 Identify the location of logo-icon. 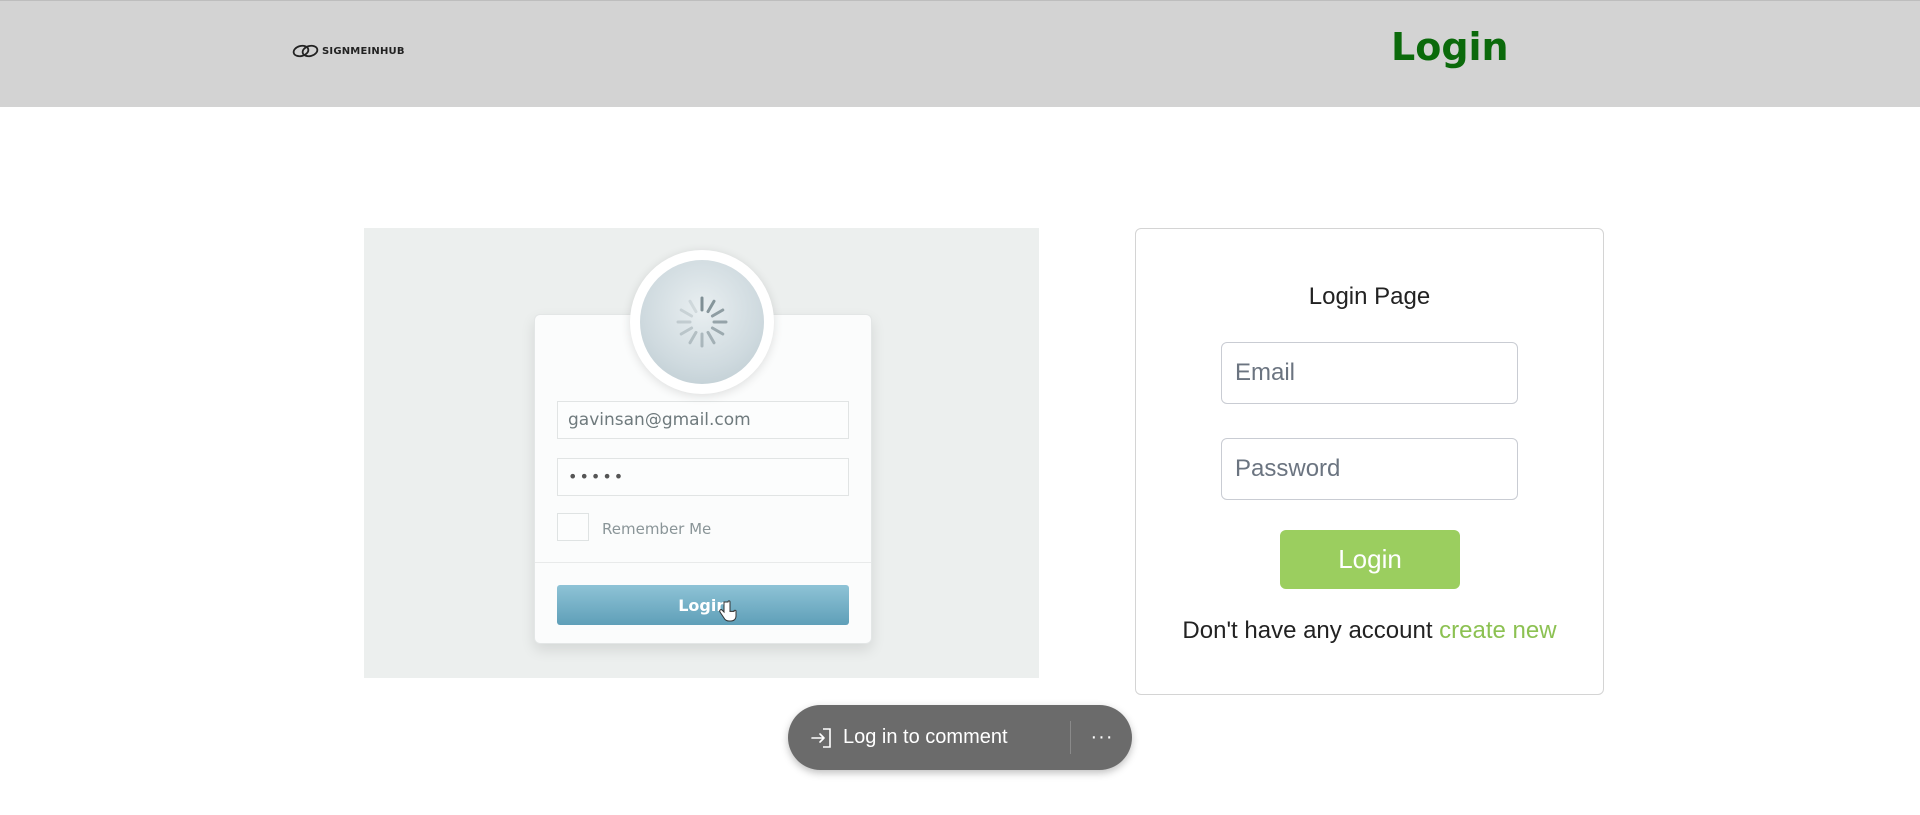
(305, 51).